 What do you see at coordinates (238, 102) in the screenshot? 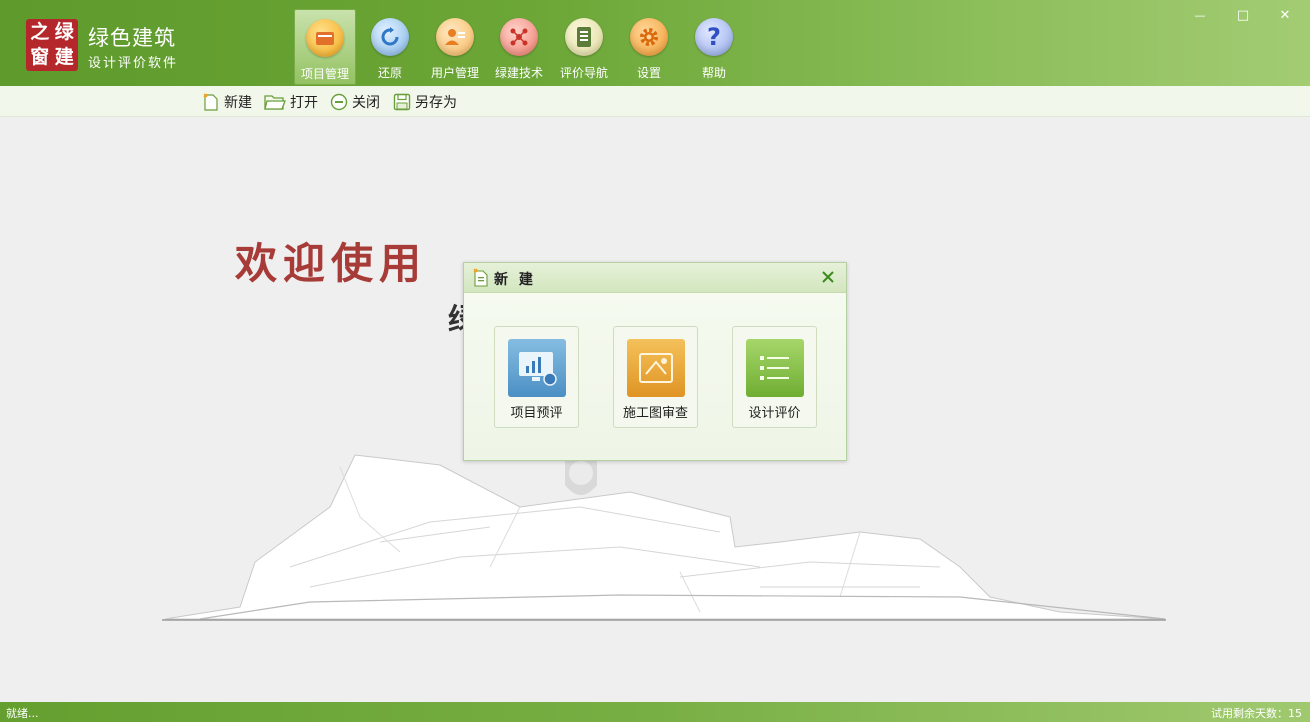
I see `new-label: 新建` at bounding box center [238, 102].